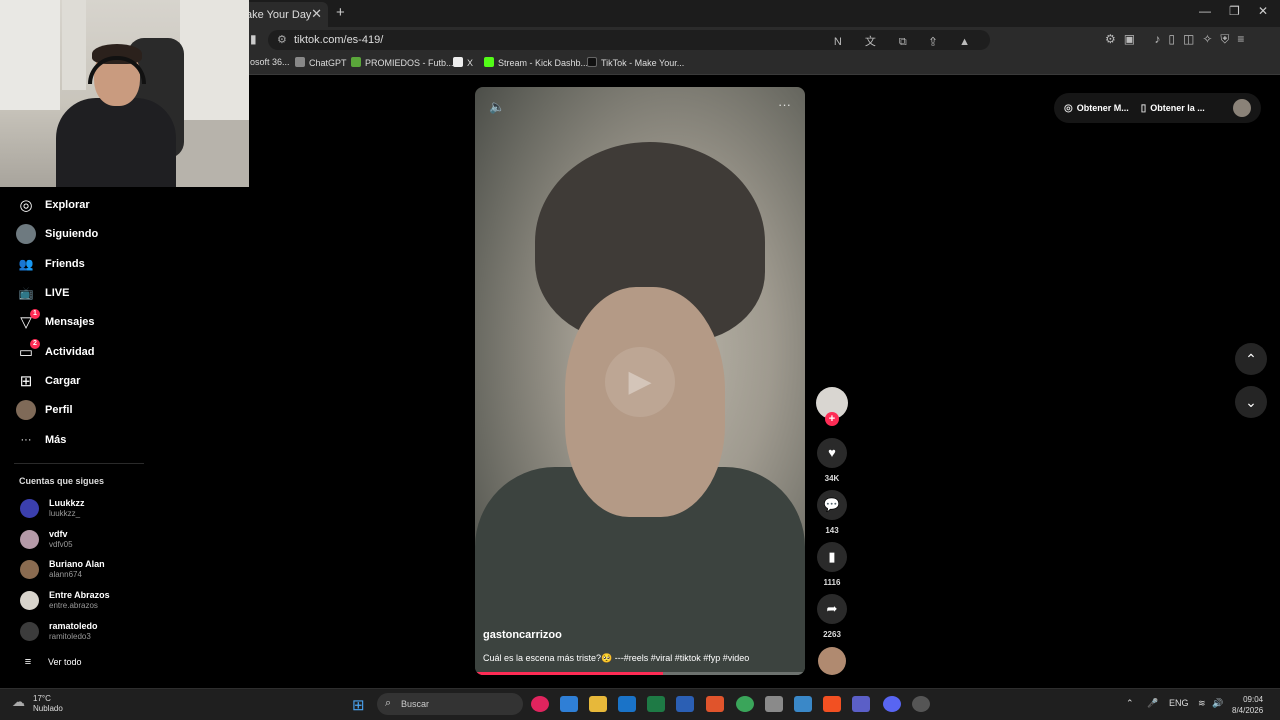 The width and height of the screenshot is (1280, 720). I want to click on comment-button: 💬, so click(832, 505).